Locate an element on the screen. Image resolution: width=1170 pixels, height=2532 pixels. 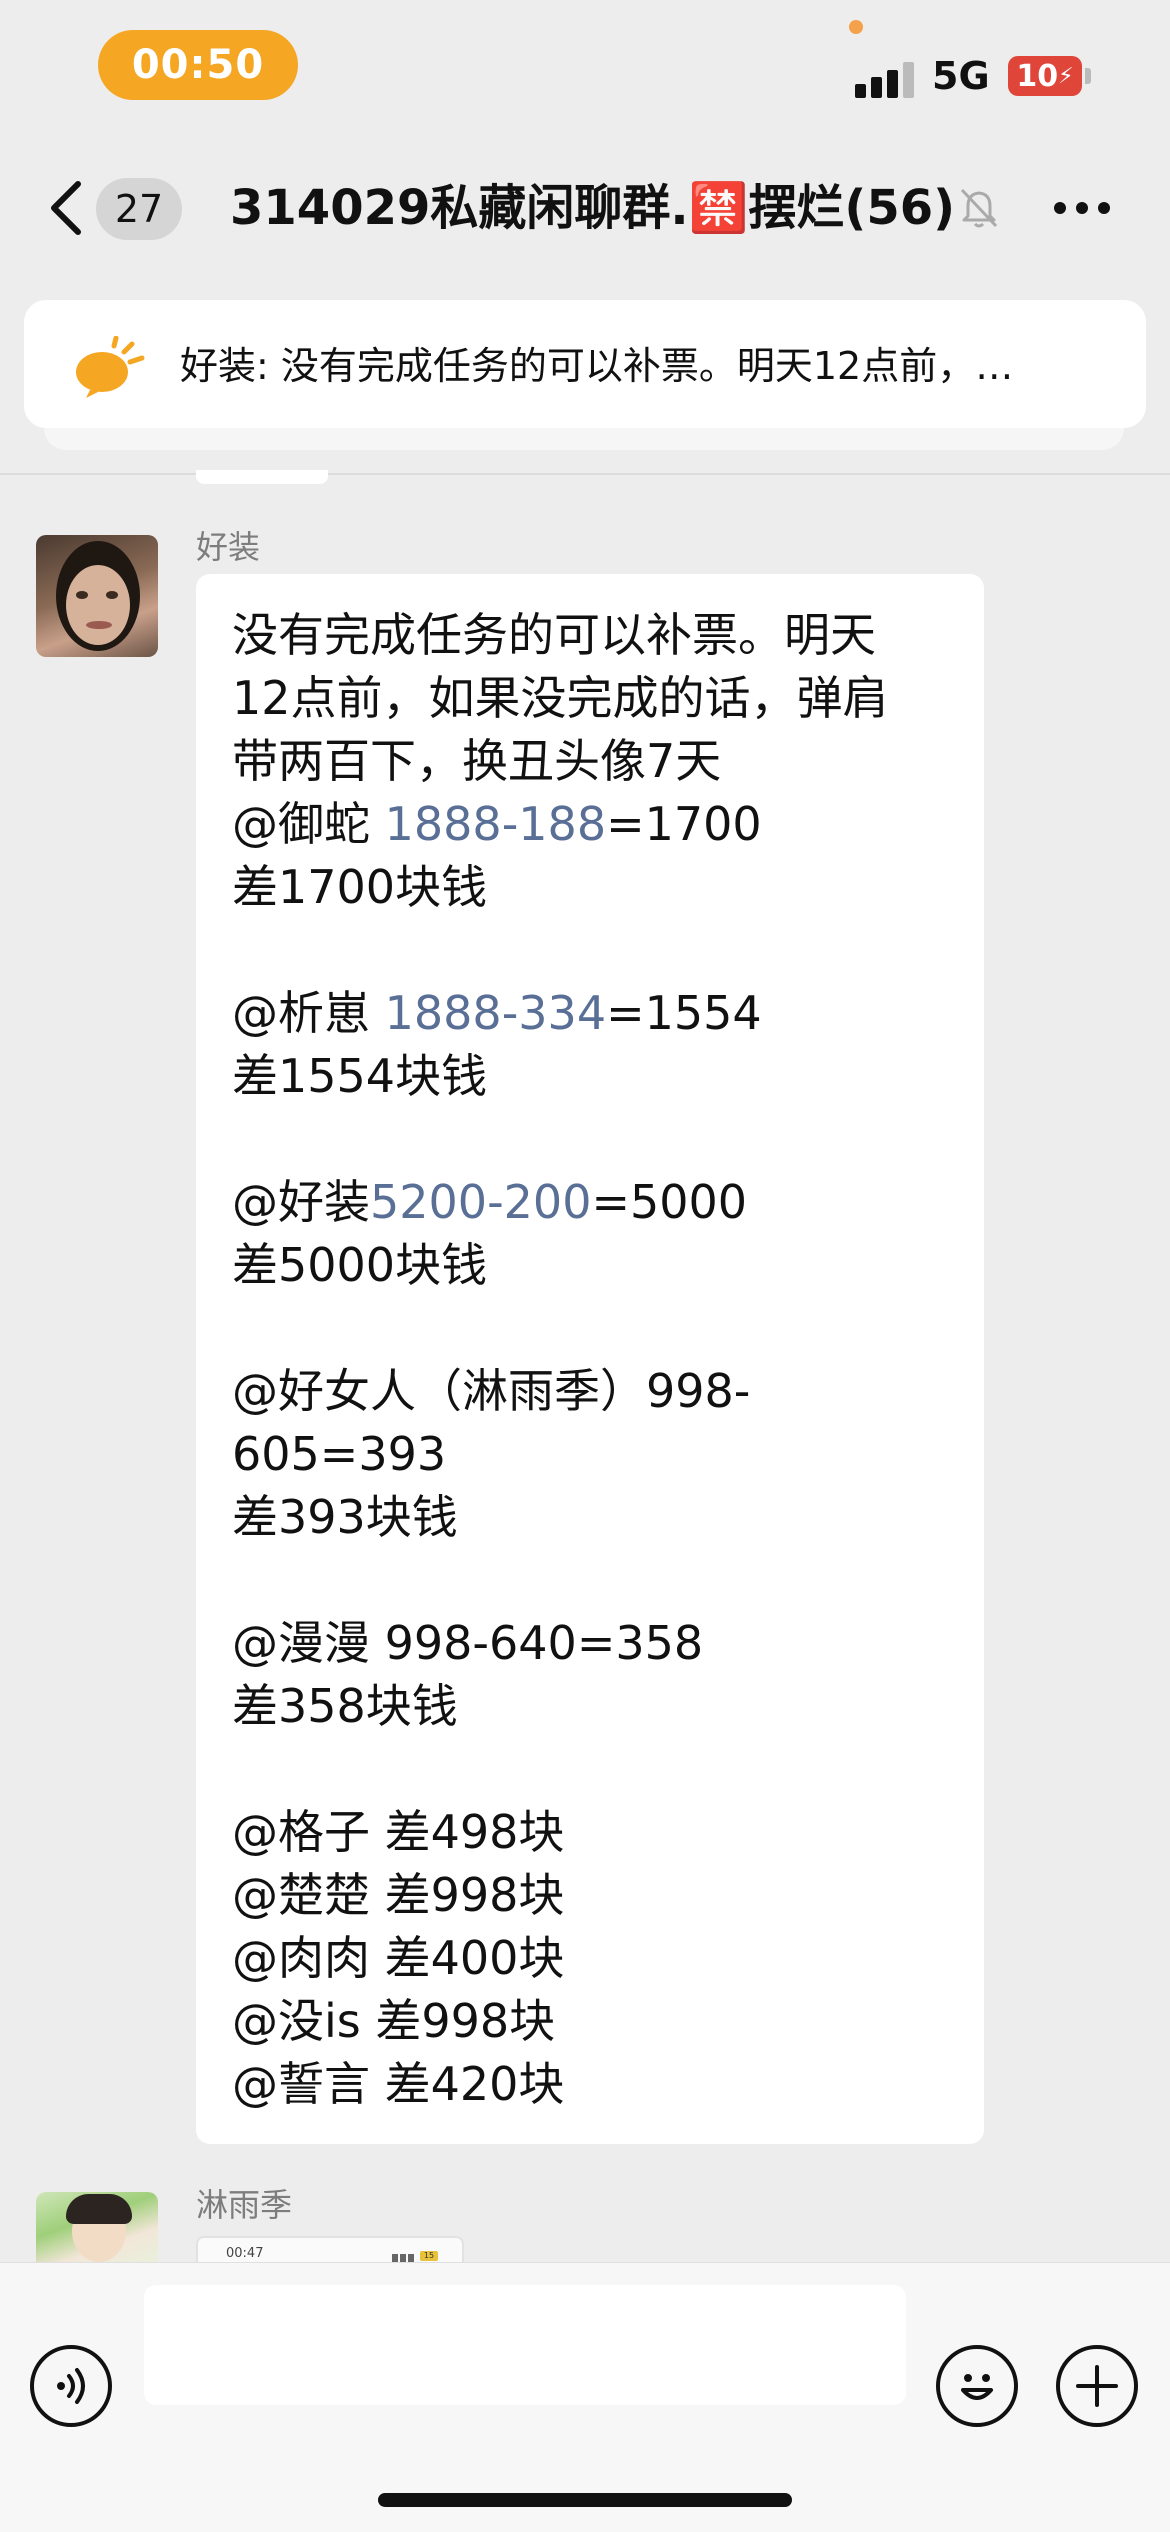
phone-number-link: 1888-334 is located at coordinates (495, 1013).